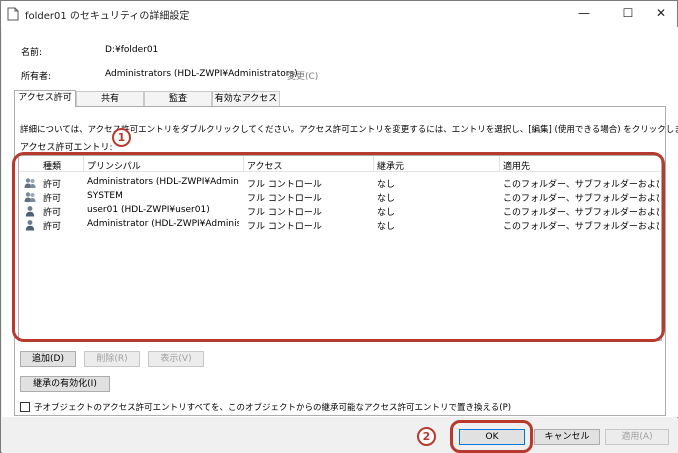 The height and width of the screenshot is (453, 678). What do you see at coordinates (132, 50) in the screenshot?
I see `name-value: D:¥folder01` at bounding box center [132, 50].